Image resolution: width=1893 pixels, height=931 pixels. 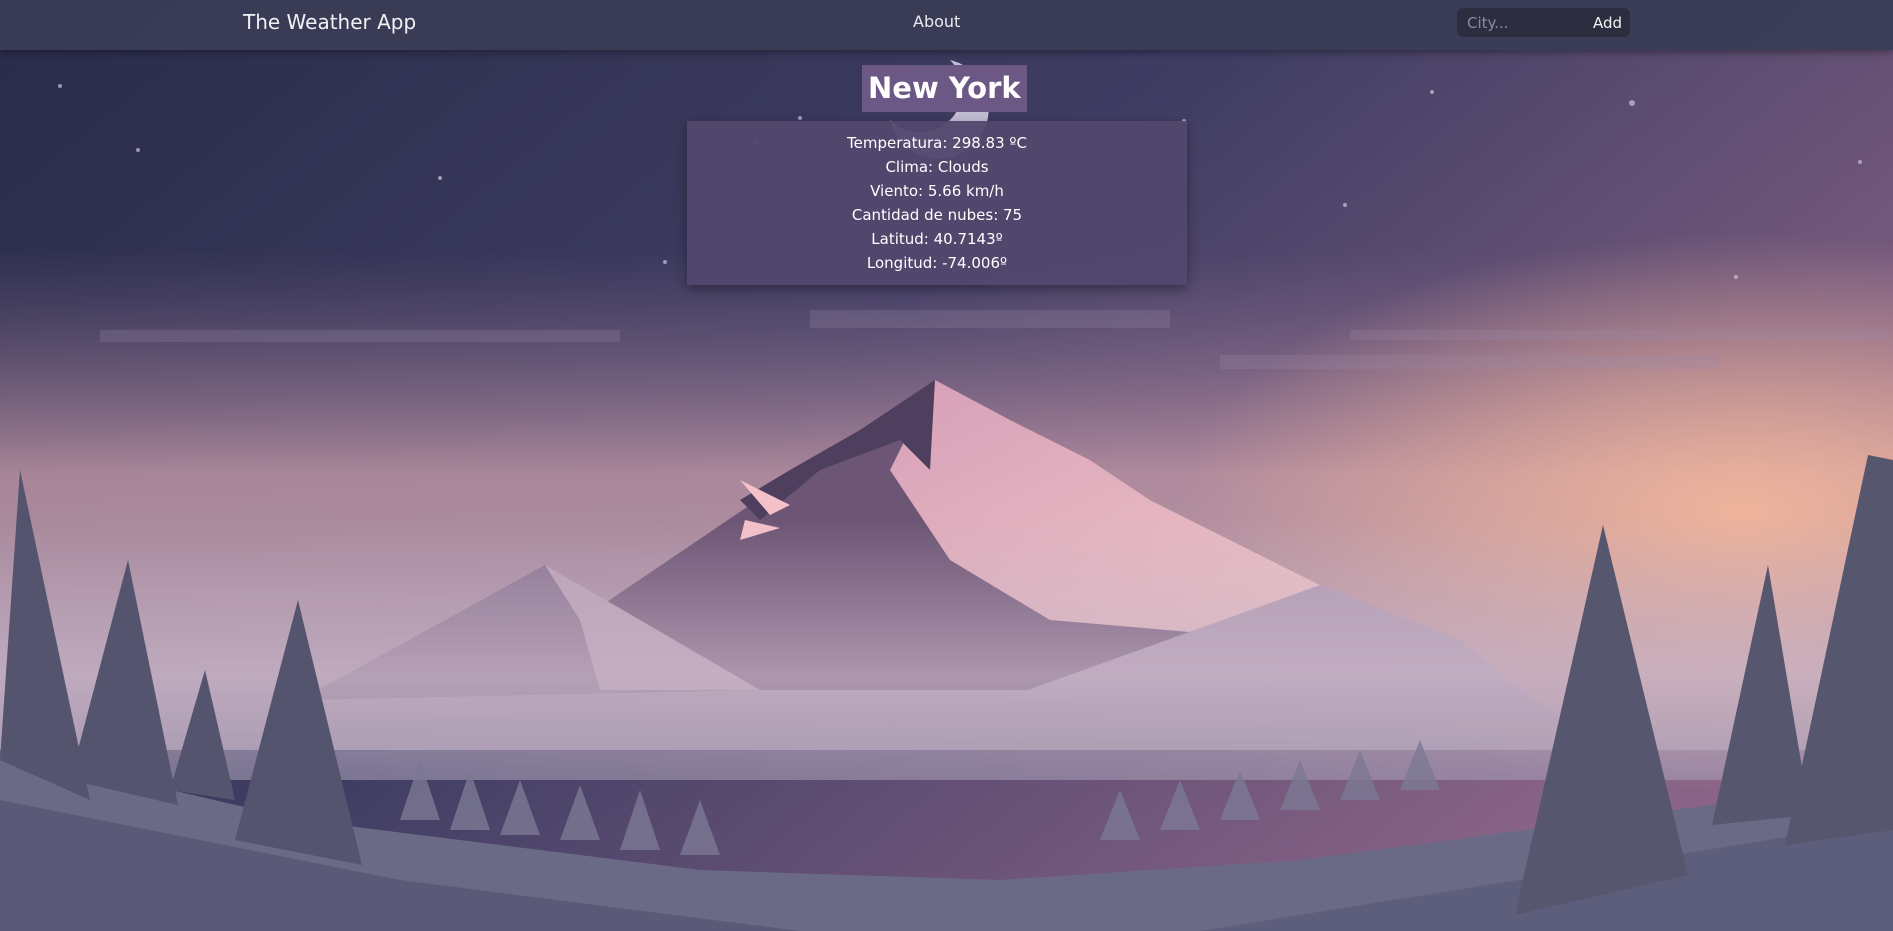 What do you see at coordinates (329, 22) in the screenshot?
I see `app-brand-link: The Weather App` at bounding box center [329, 22].